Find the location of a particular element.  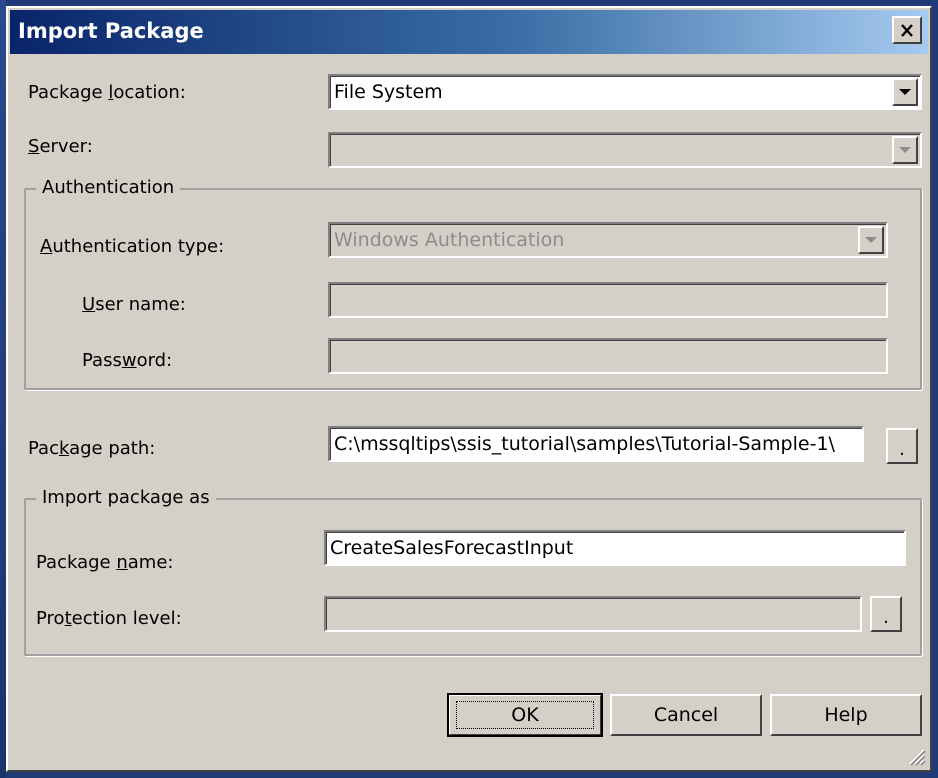

authentication-type-value: Windows Authentication is located at coordinates (449, 240).